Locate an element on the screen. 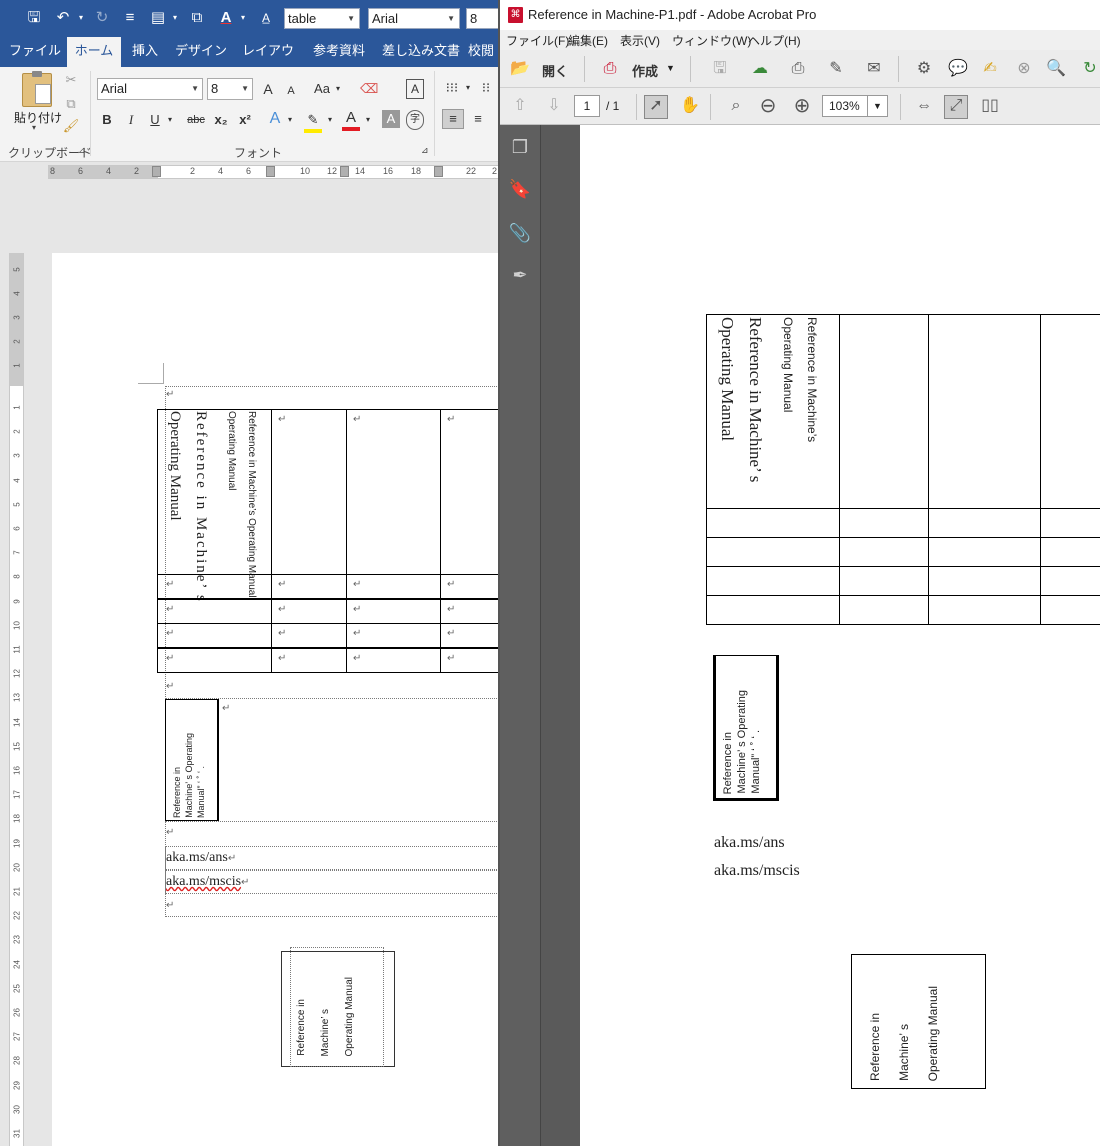 This screenshot has height=1146, width=1100. bookmarks-icon: 🔖 is located at coordinates (520, 189).